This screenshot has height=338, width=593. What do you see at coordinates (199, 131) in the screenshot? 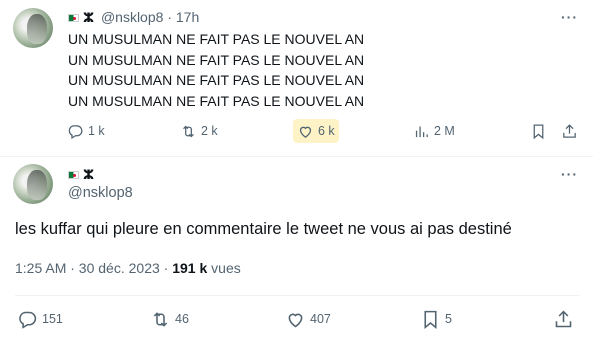
I see `retweet-button: 2 k` at bounding box center [199, 131].